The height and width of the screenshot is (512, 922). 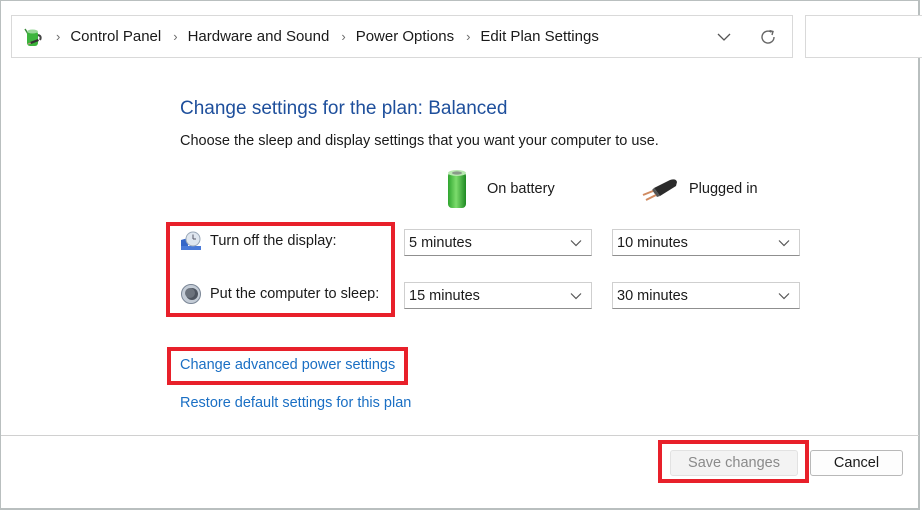 I want to click on row-label-turn-off-display: Turn off the display:, so click(x=273, y=241).